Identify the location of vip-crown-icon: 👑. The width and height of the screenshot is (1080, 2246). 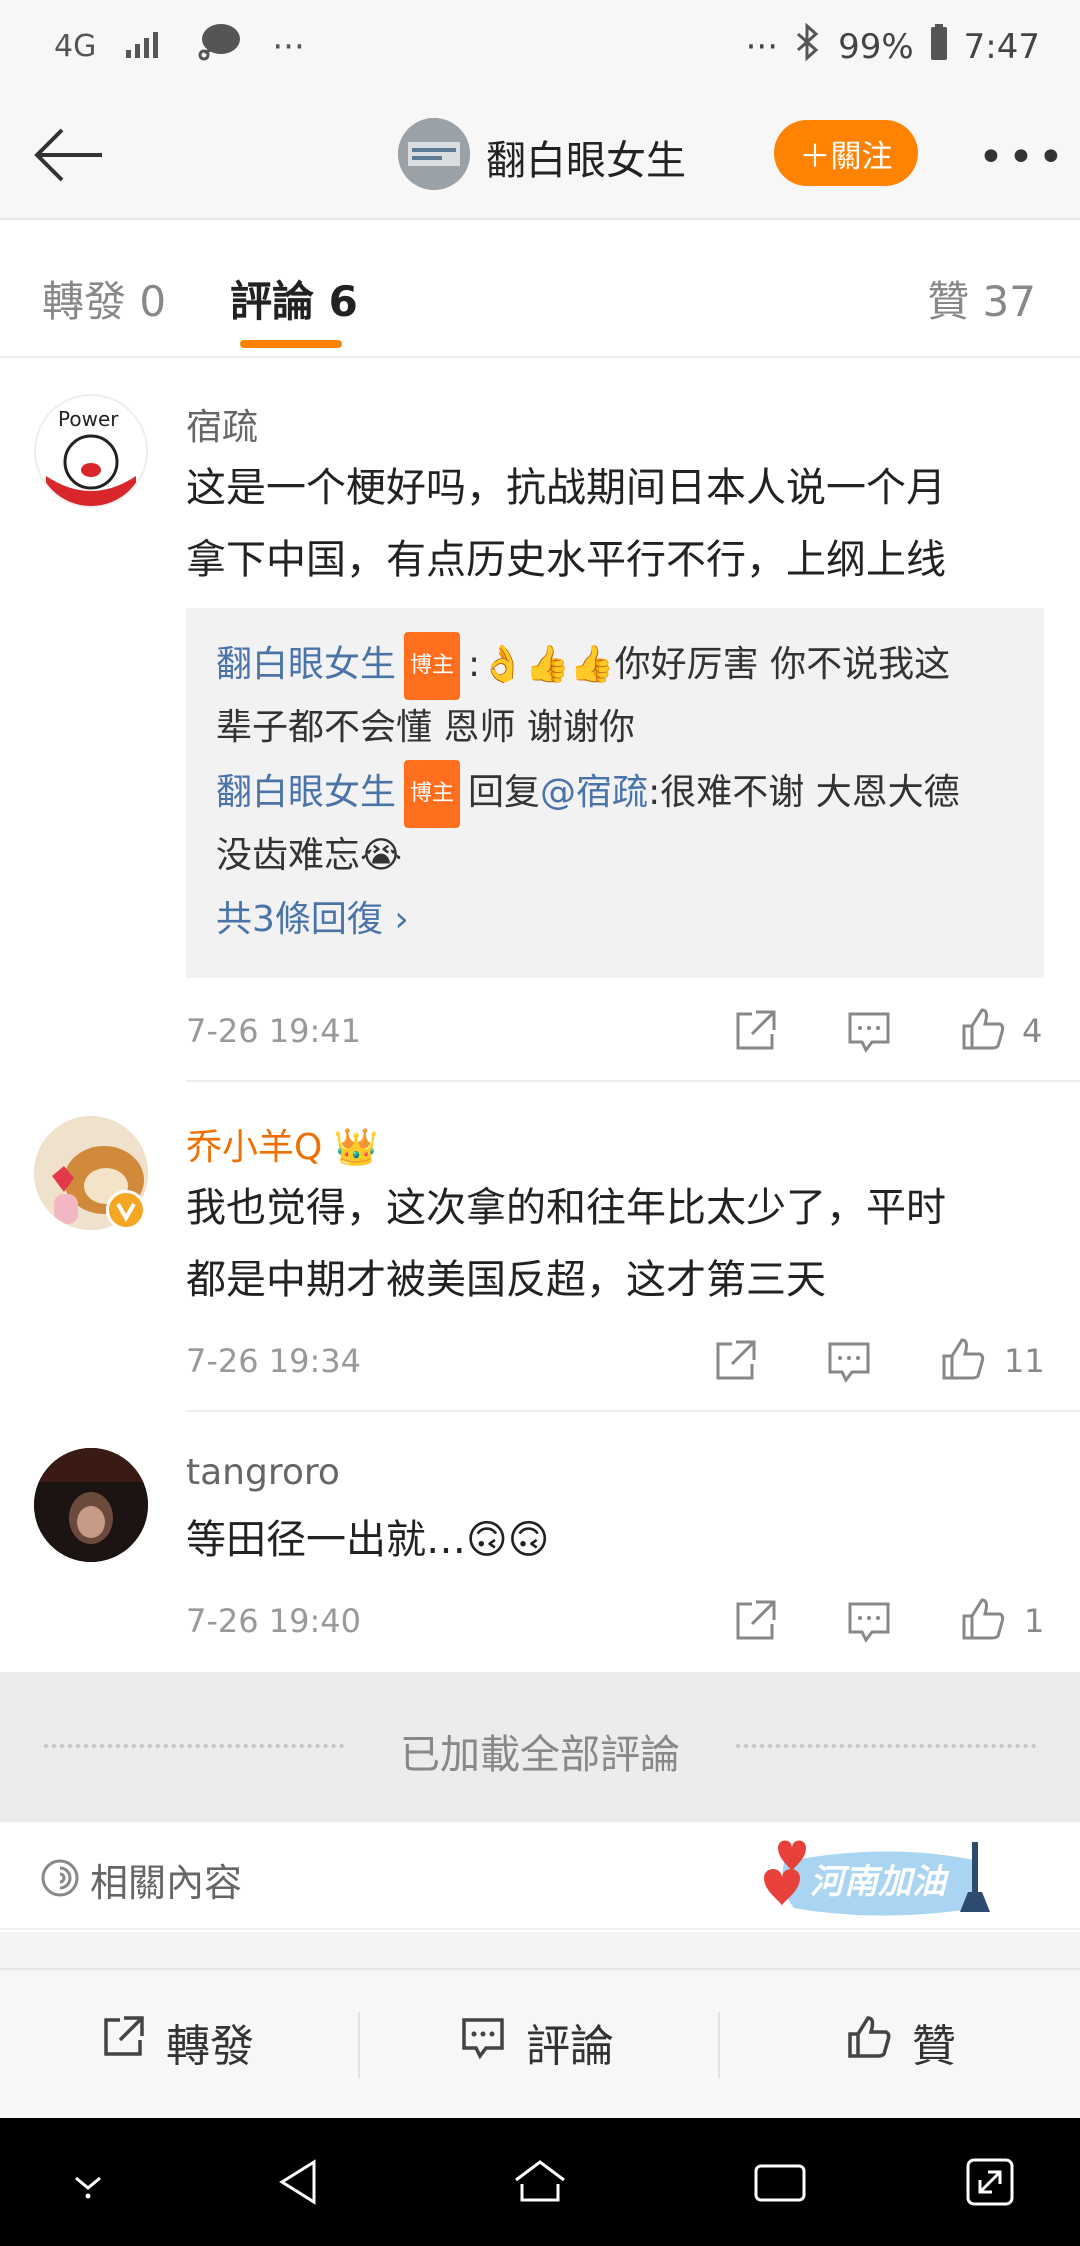
(356, 1147).